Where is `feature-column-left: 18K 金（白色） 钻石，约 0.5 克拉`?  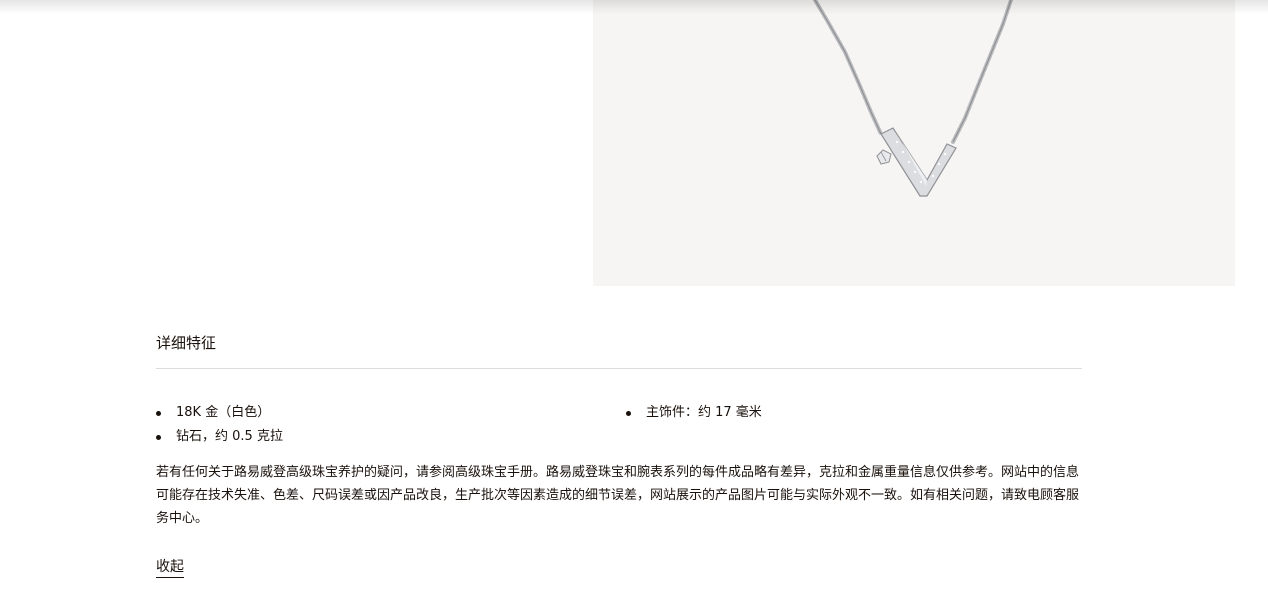 feature-column-left: 18K 金（白色） 钻石，约 0.5 克拉 is located at coordinates (391, 425).